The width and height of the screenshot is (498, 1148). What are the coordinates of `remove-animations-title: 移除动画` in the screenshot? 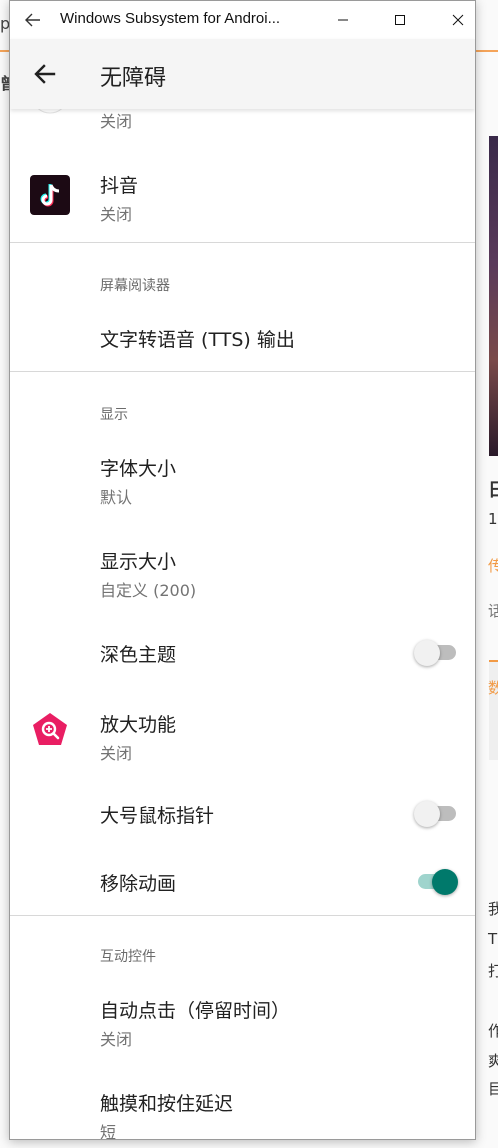 It's located at (138, 884).